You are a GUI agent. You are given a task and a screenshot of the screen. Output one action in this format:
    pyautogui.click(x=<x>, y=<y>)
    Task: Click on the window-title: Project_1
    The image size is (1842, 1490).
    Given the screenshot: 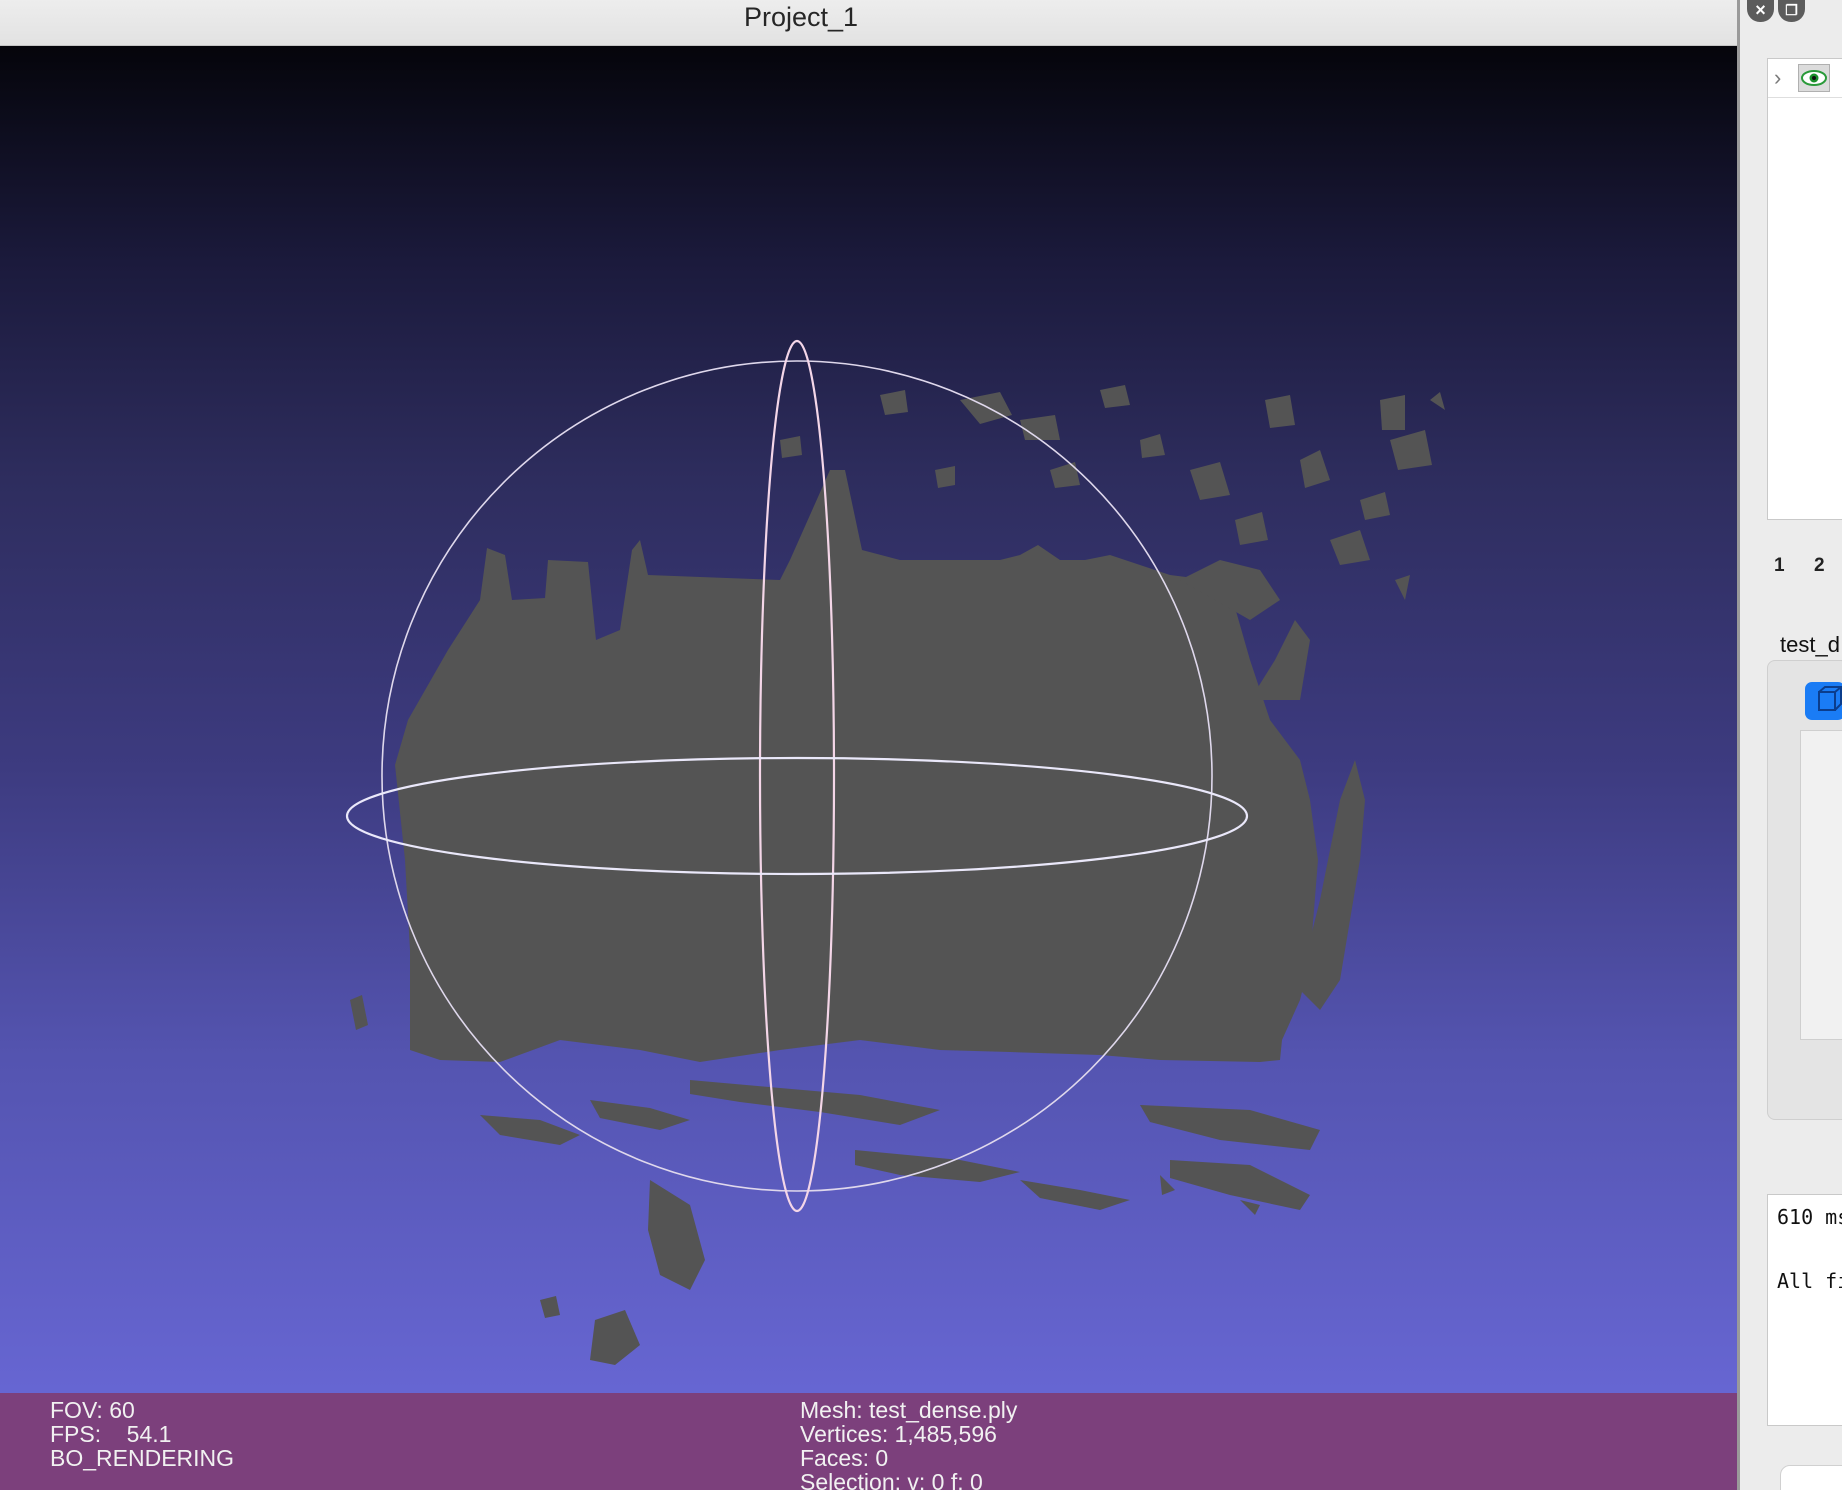 What is the action you would take?
    pyautogui.click(x=801, y=17)
    